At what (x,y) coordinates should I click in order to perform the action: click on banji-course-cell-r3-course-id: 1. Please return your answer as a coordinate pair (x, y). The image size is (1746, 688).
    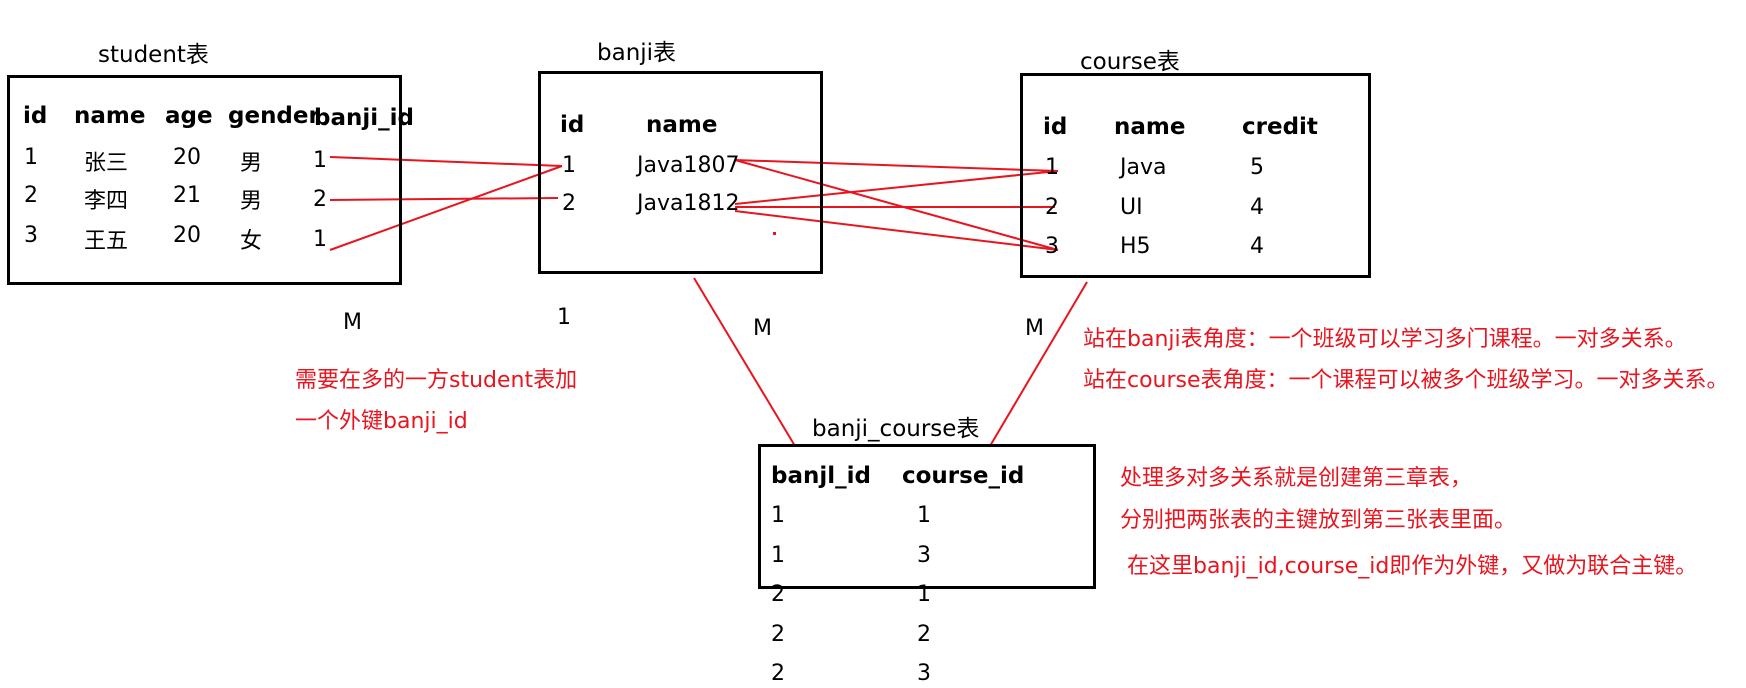
    Looking at the image, I should click on (924, 594).